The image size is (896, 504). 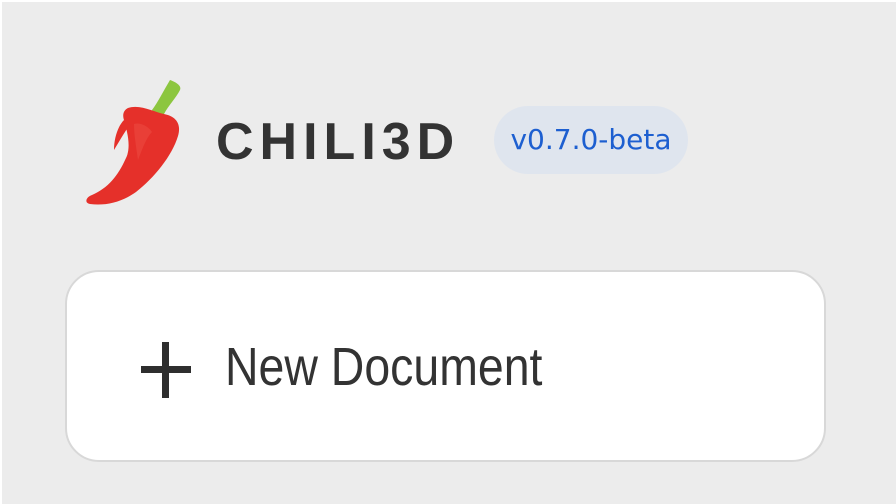 What do you see at coordinates (135, 141) in the screenshot?
I see `chili-pepper-icon` at bounding box center [135, 141].